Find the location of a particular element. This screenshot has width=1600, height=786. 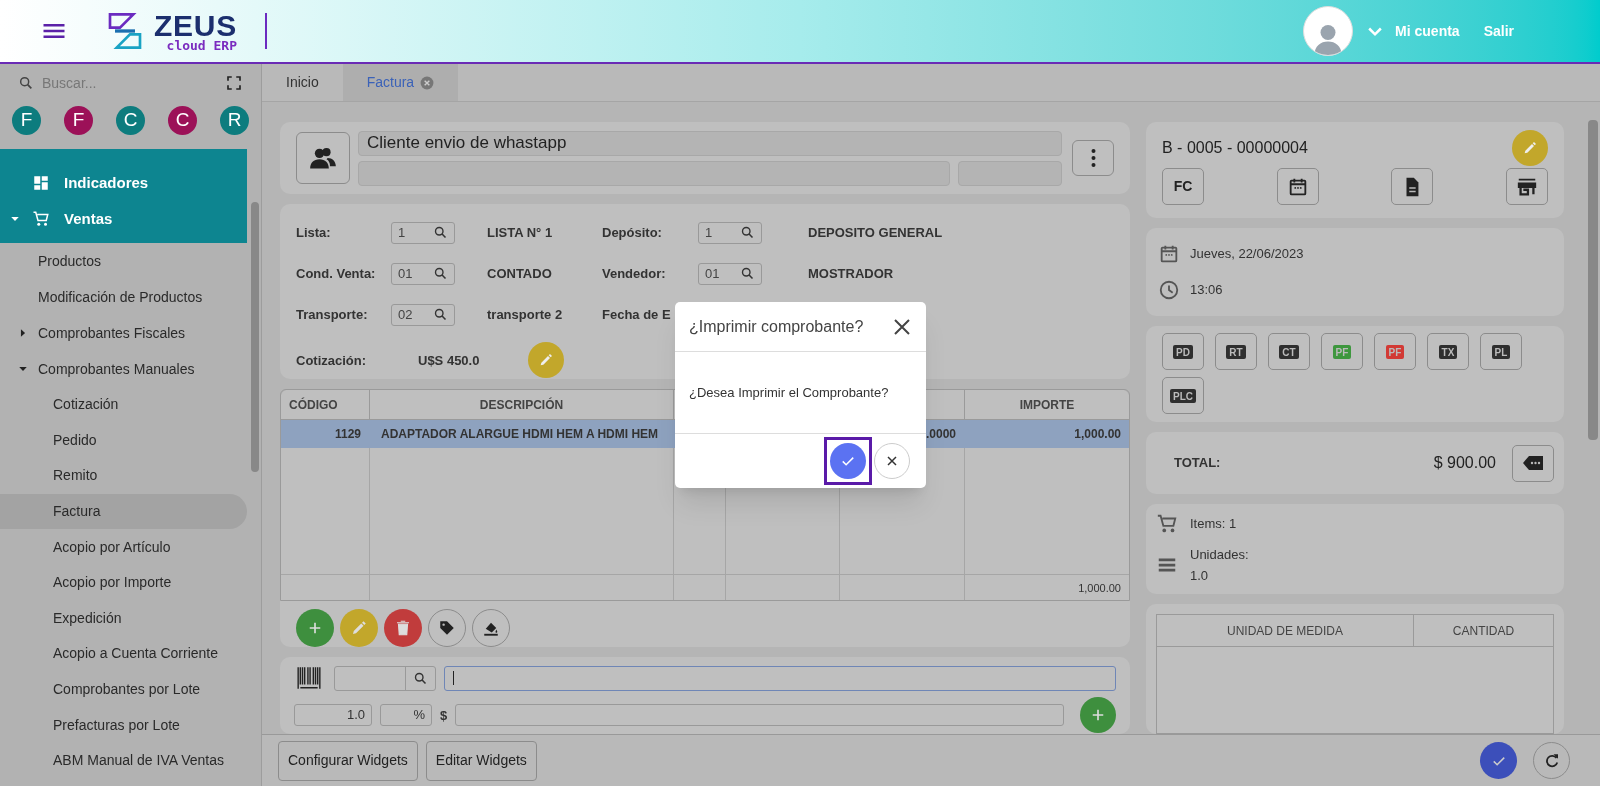

table-total: 1,000.00 is located at coordinates (1046, 587).